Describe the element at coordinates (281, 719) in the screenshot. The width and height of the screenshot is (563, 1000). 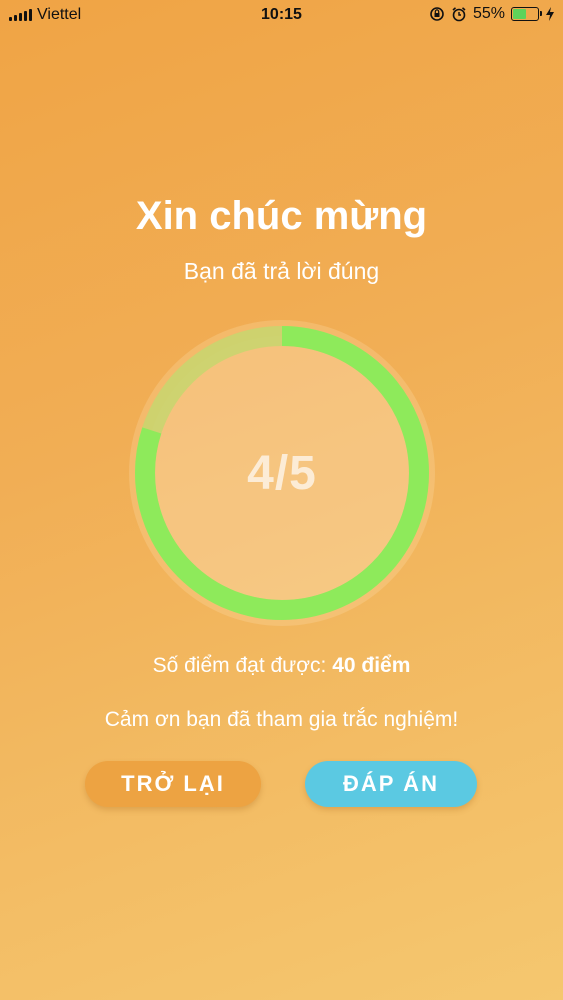
I see `thanks-message: Cảm ơn bạn đã tham gia trắc nghiệm!` at that location.